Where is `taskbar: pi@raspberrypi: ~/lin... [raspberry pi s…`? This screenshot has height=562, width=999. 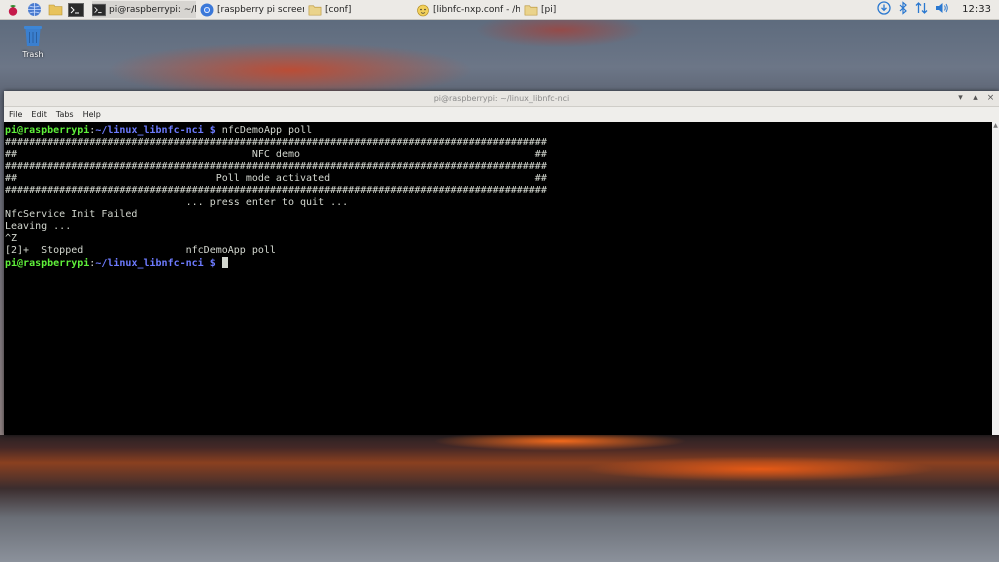
taskbar: pi@raspberrypi: ~/lin... [raspberry pi s… is located at coordinates (499, 10).